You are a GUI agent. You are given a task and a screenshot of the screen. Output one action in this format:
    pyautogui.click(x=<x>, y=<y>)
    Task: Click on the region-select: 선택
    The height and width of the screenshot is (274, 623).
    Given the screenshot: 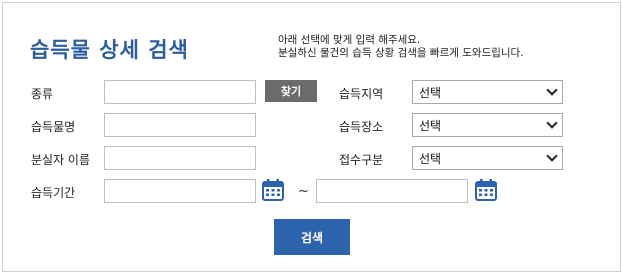 What is the action you would take?
    pyautogui.click(x=487, y=92)
    